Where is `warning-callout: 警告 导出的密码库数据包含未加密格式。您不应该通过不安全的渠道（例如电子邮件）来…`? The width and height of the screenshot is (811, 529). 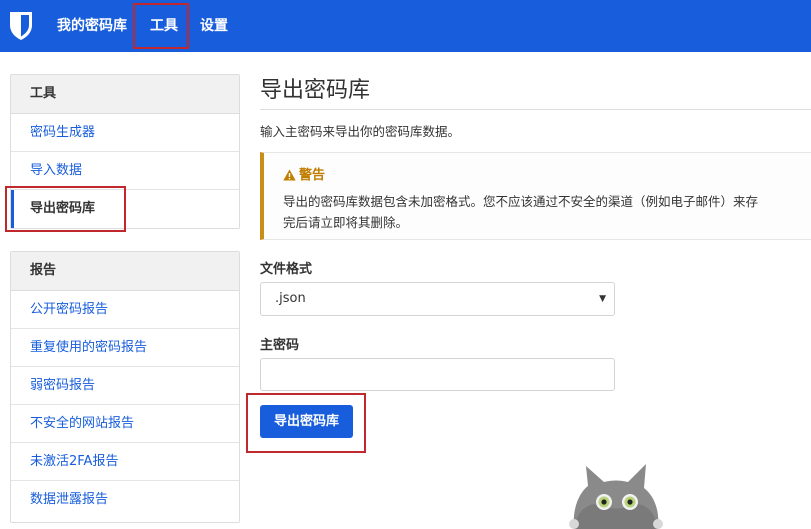 warning-callout: 警告 导出的密码库数据包含未加密格式。您不应该通过不安全的渠道（例如电子邮件）来… is located at coordinates (535, 196).